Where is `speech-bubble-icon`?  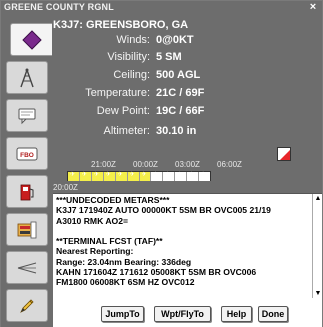
speech-bubble-icon is located at coordinates (27, 116).